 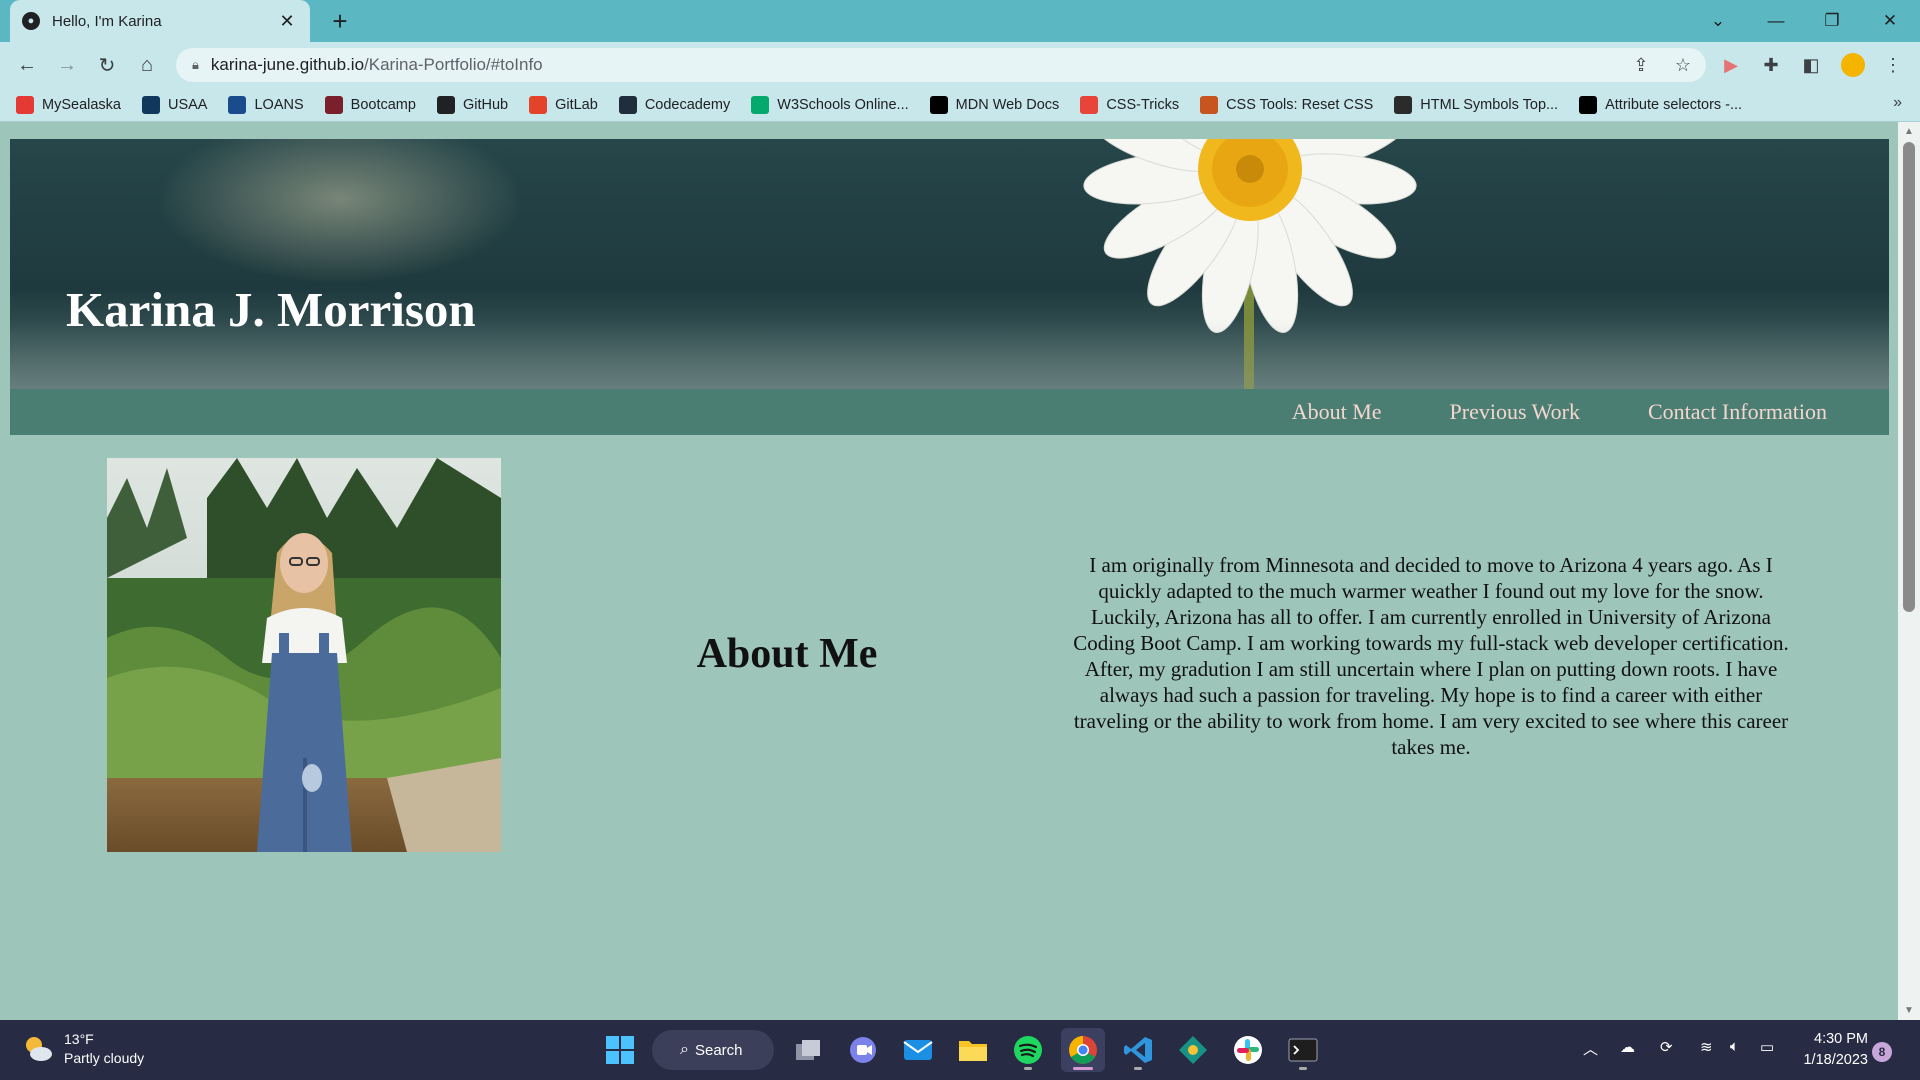 I want to click on wifi-icon: ≋, so click(x=1706, y=1047).